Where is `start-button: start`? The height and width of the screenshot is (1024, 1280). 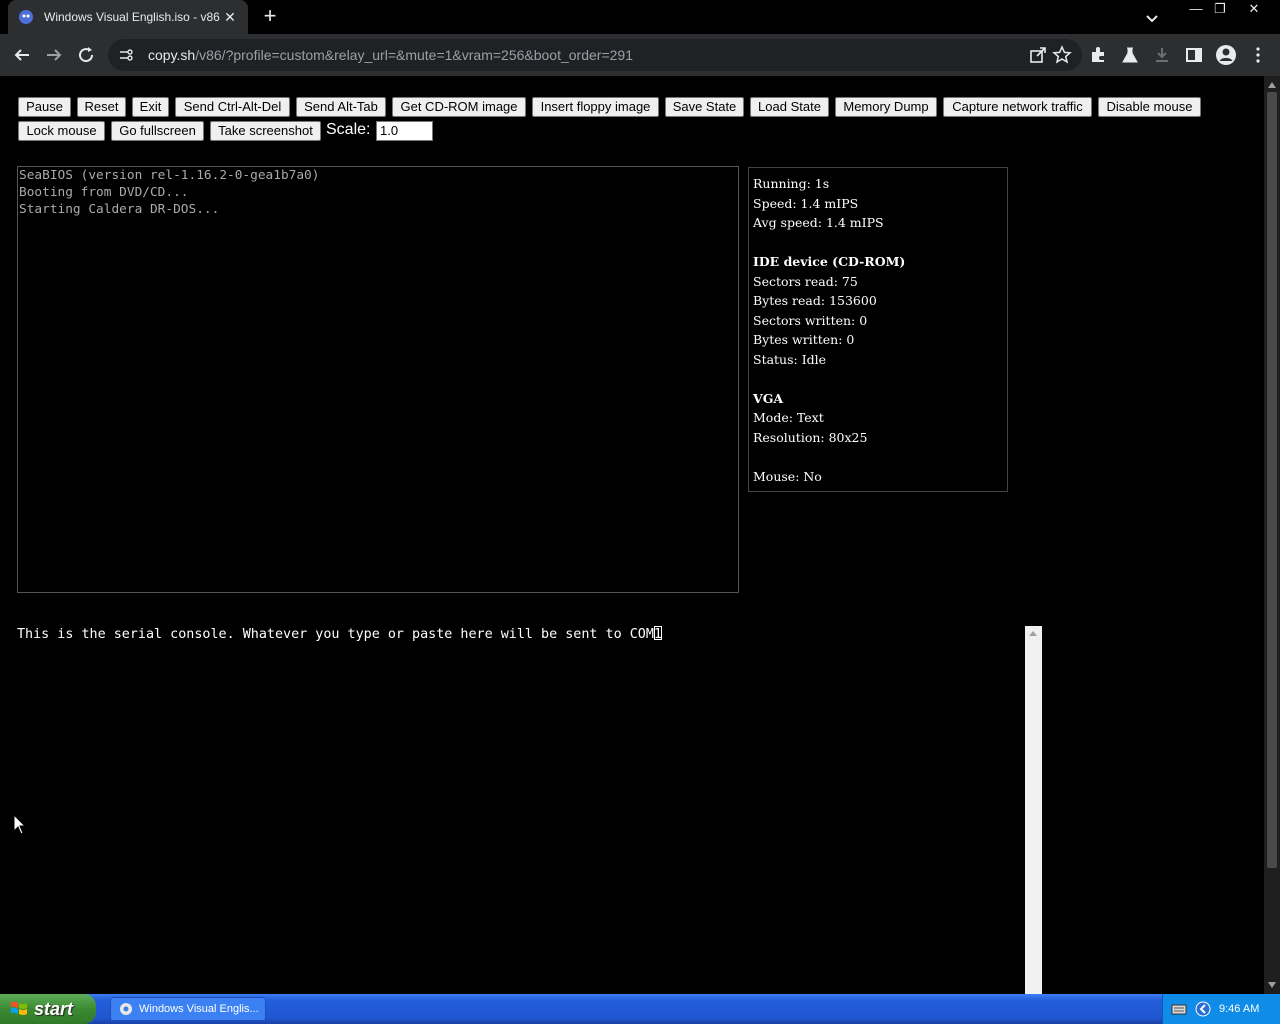
start-button: start is located at coordinates (48, 1009).